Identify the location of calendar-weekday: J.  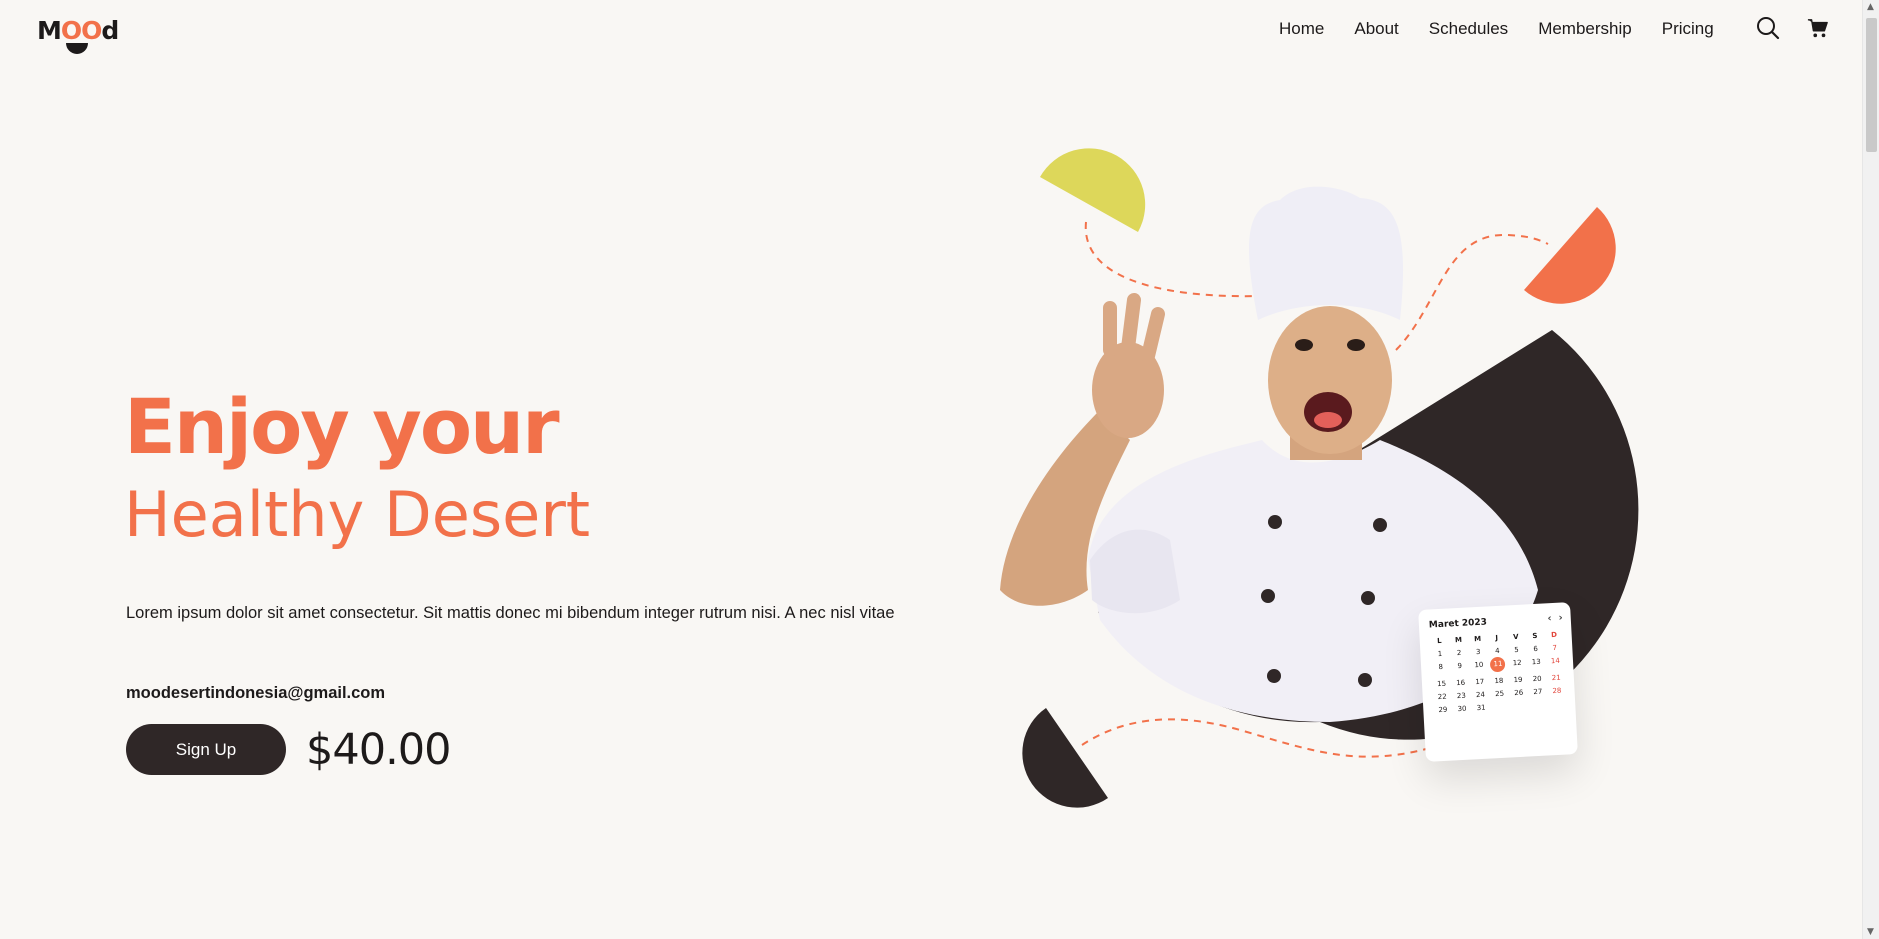
(1497, 638).